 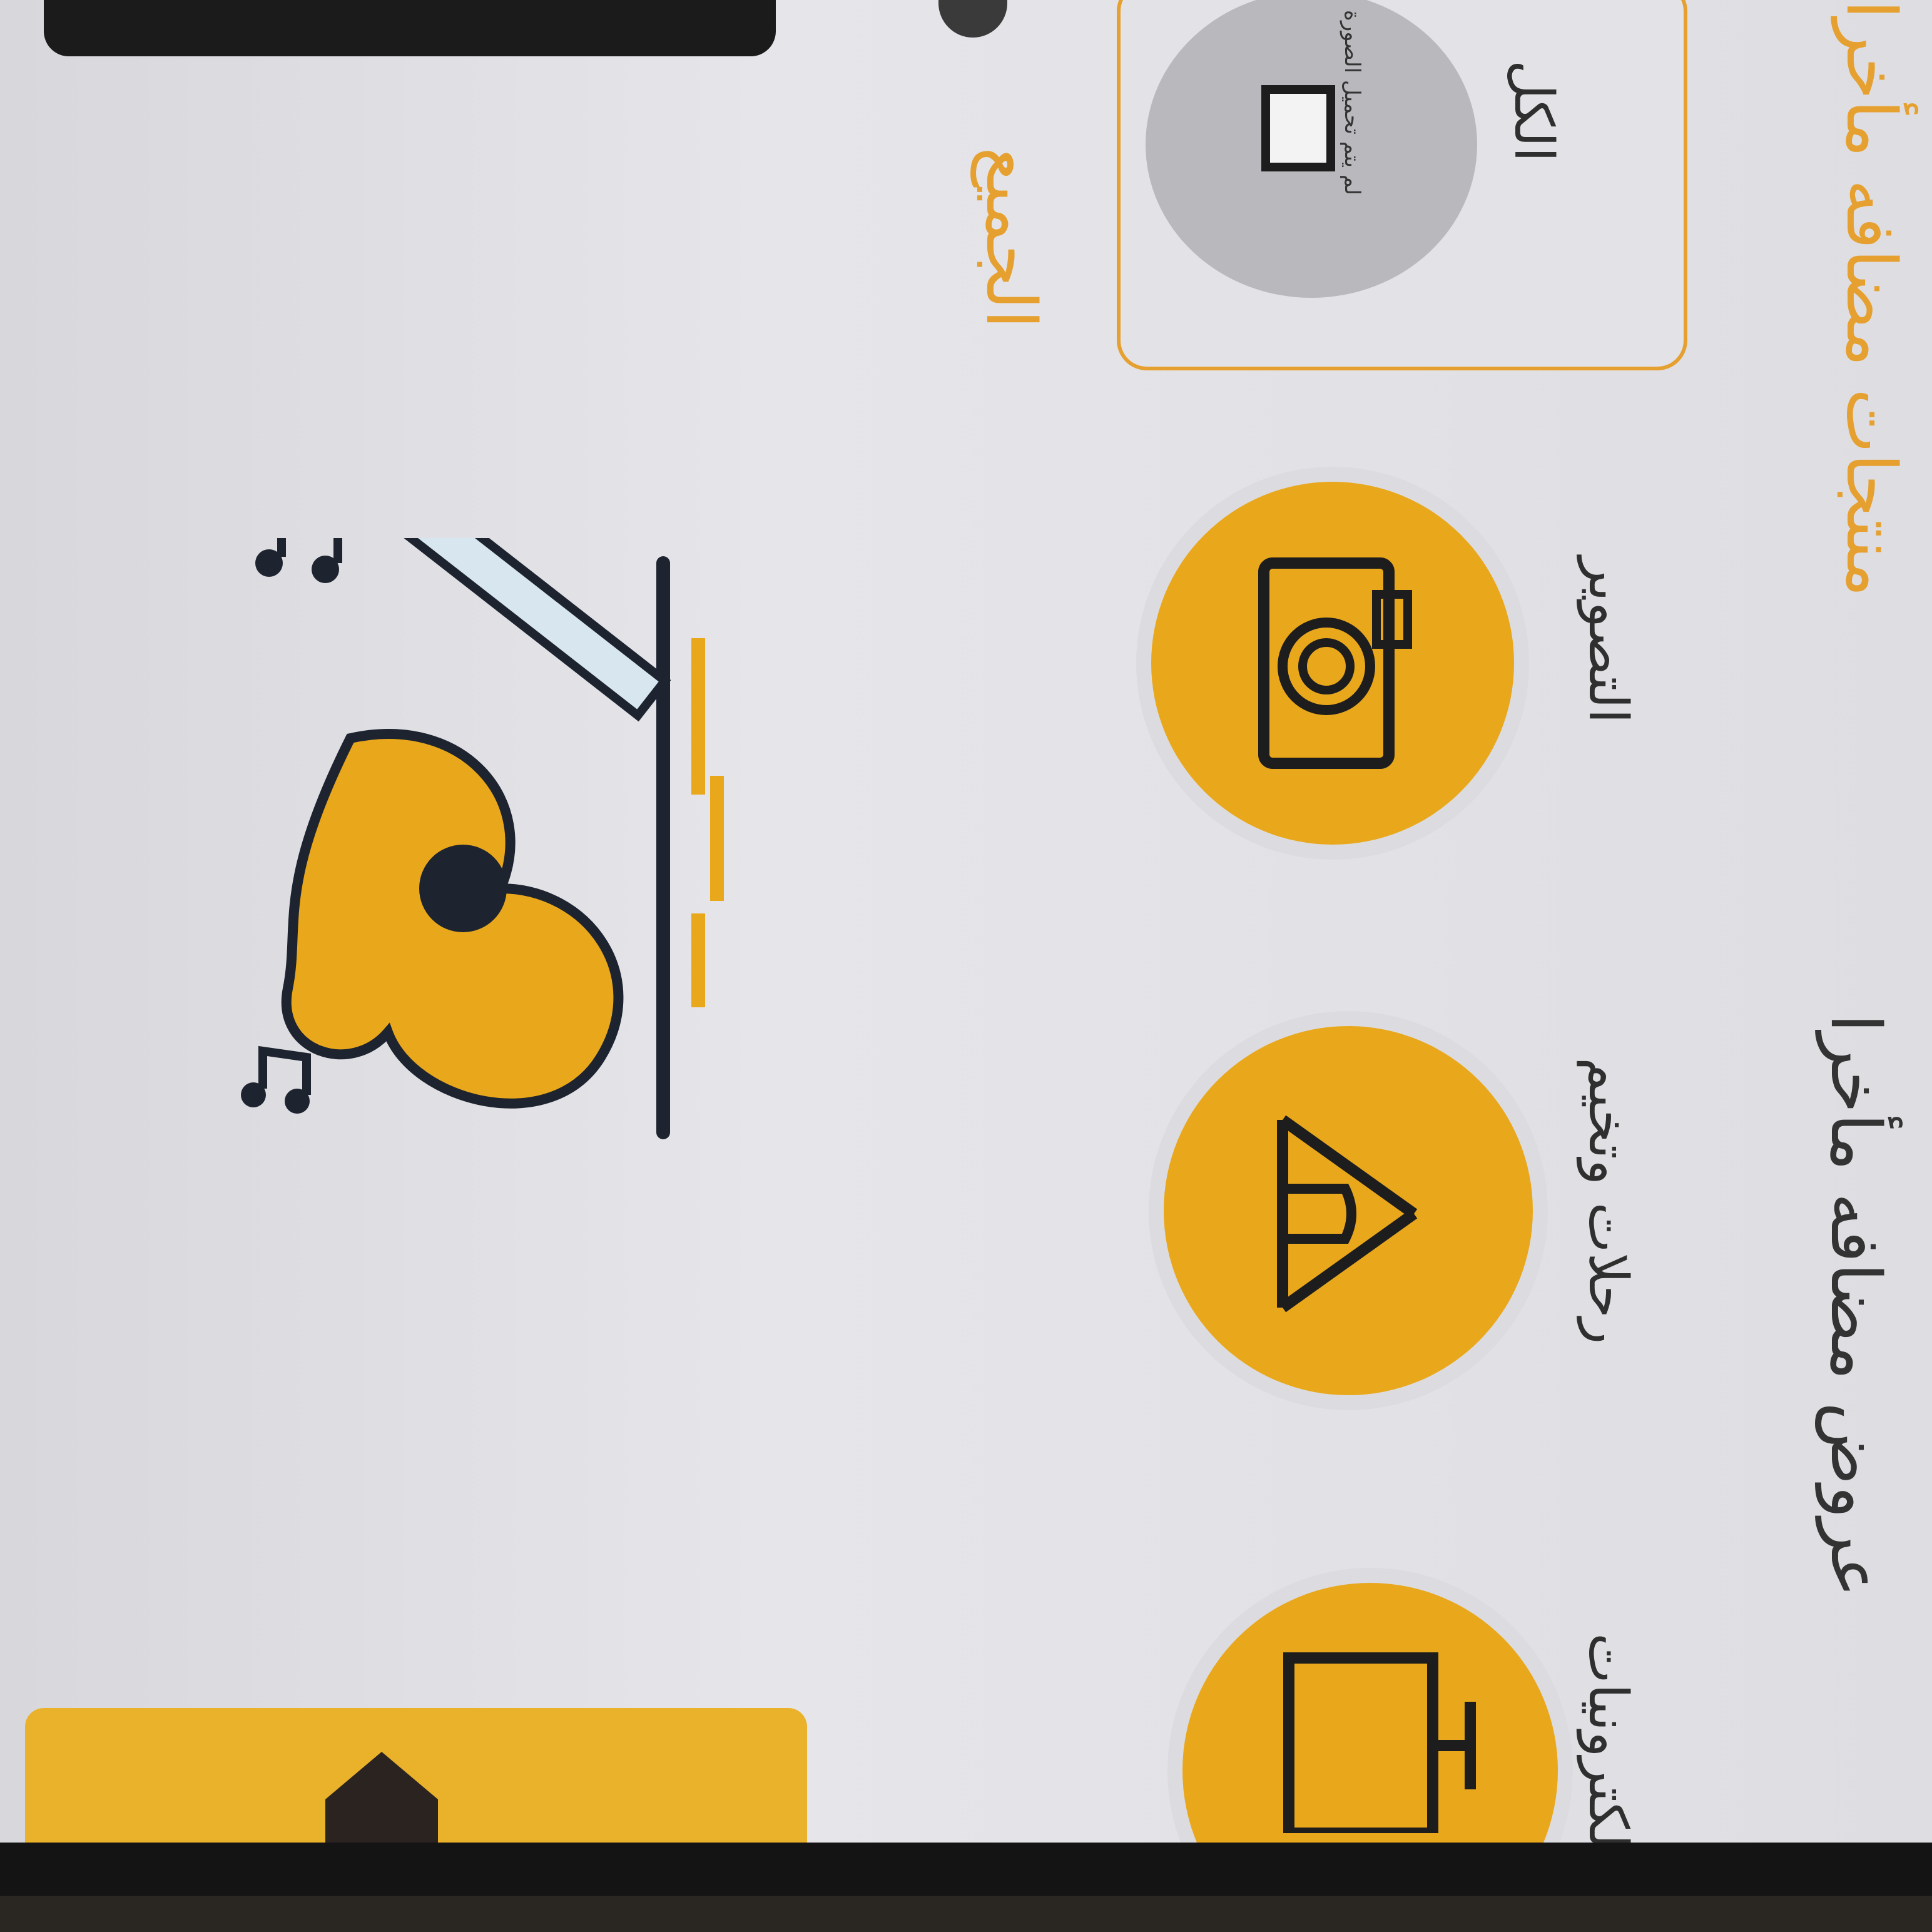 What do you see at coordinates (1608, 1748) in the screenshot?
I see `category-label-electronics: الكترونيات` at bounding box center [1608, 1748].